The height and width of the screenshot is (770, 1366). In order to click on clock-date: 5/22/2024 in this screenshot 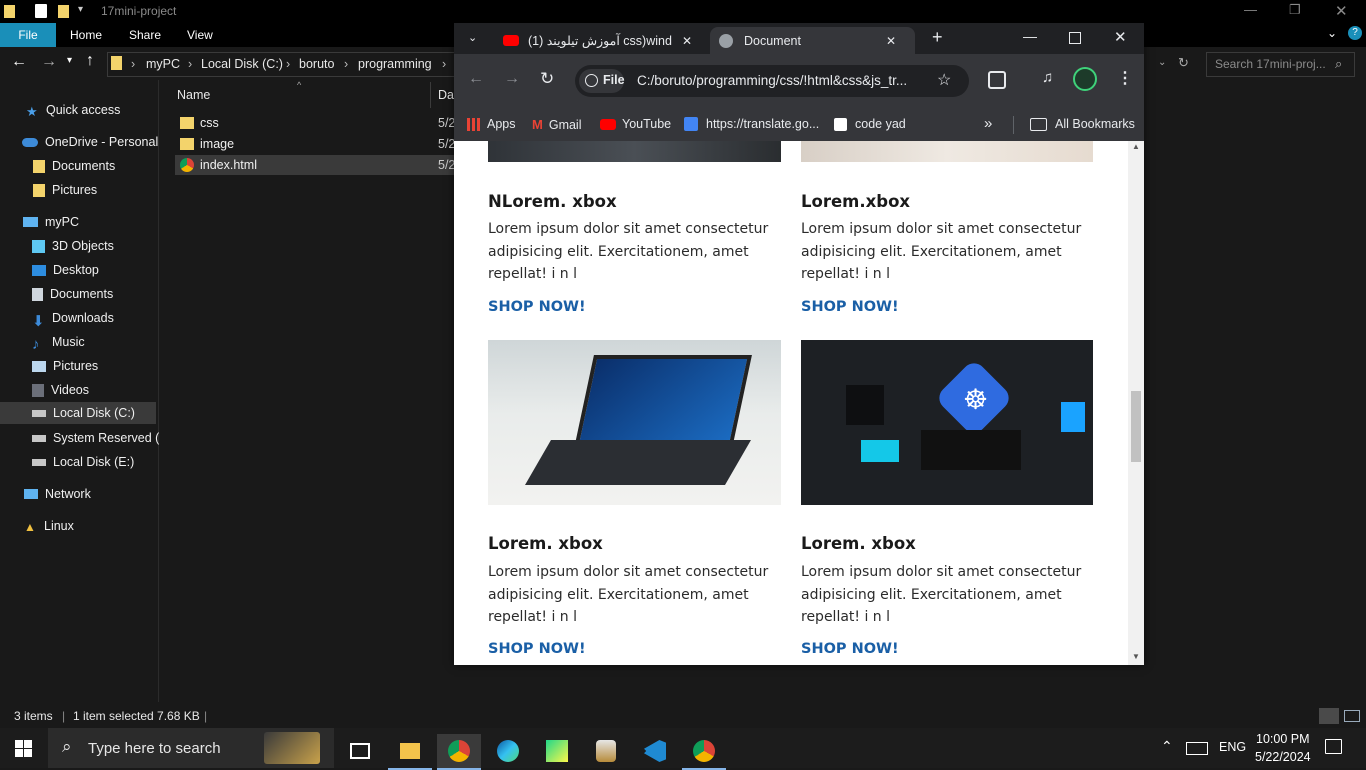, I will do `click(1283, 757)`.